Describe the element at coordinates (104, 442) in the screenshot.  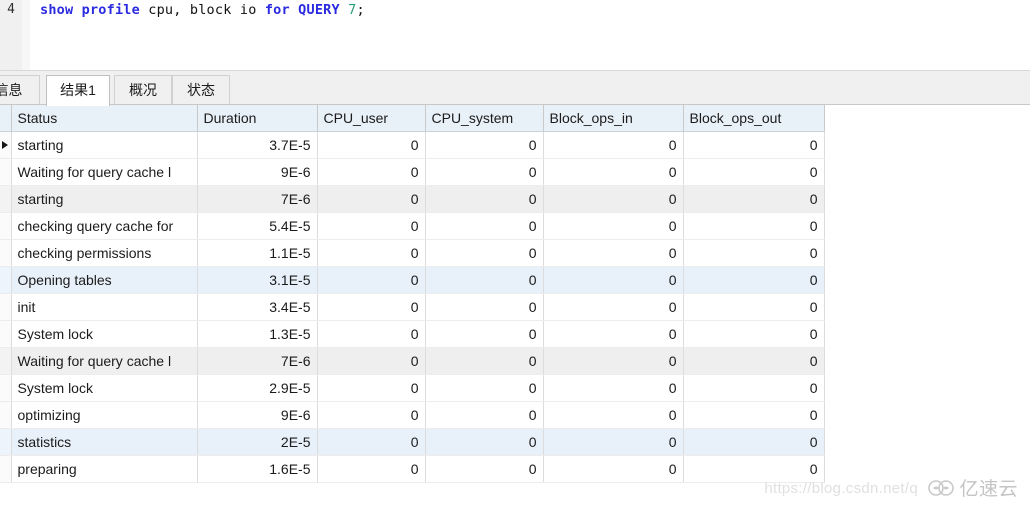
I see `cell-status: statistics` at that location.